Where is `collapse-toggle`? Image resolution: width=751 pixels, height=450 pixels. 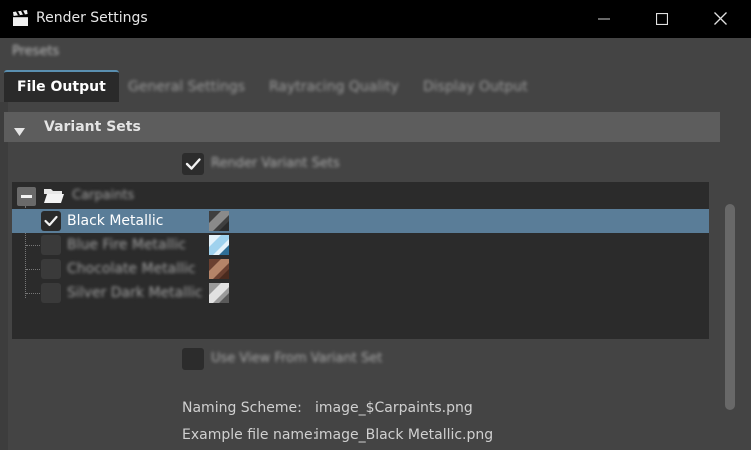 collapse-toggle is located at coordinates (26, 196).